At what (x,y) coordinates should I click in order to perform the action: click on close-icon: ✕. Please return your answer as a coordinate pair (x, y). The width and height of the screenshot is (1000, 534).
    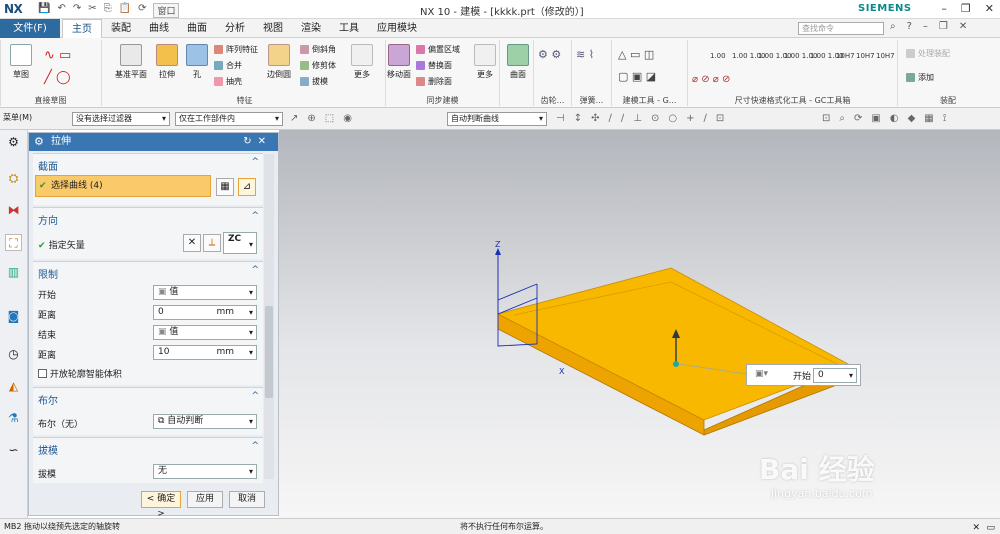
    Looking at the image, I should click on (989, 8).